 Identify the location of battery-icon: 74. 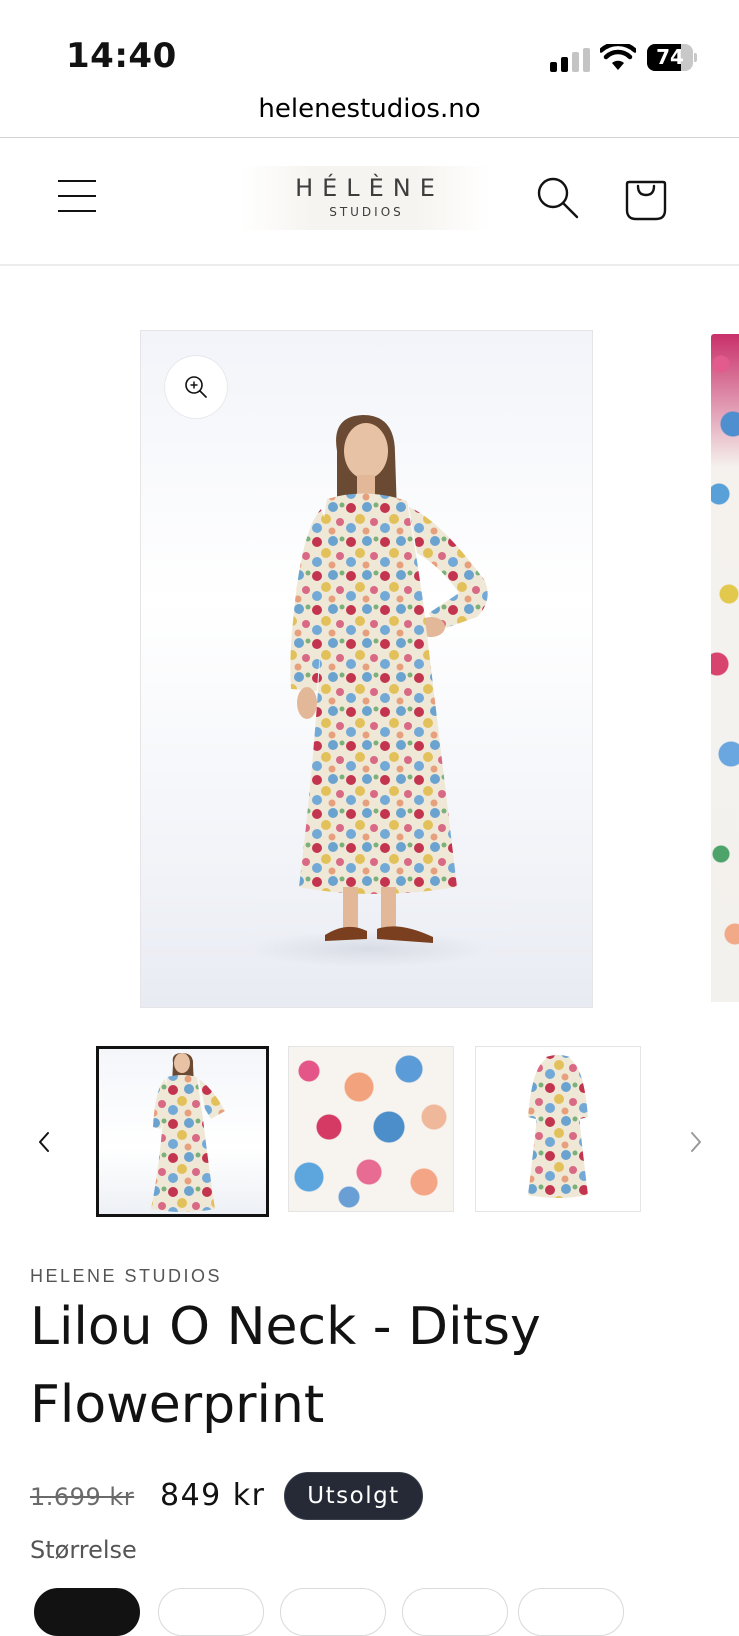
(672, 57).